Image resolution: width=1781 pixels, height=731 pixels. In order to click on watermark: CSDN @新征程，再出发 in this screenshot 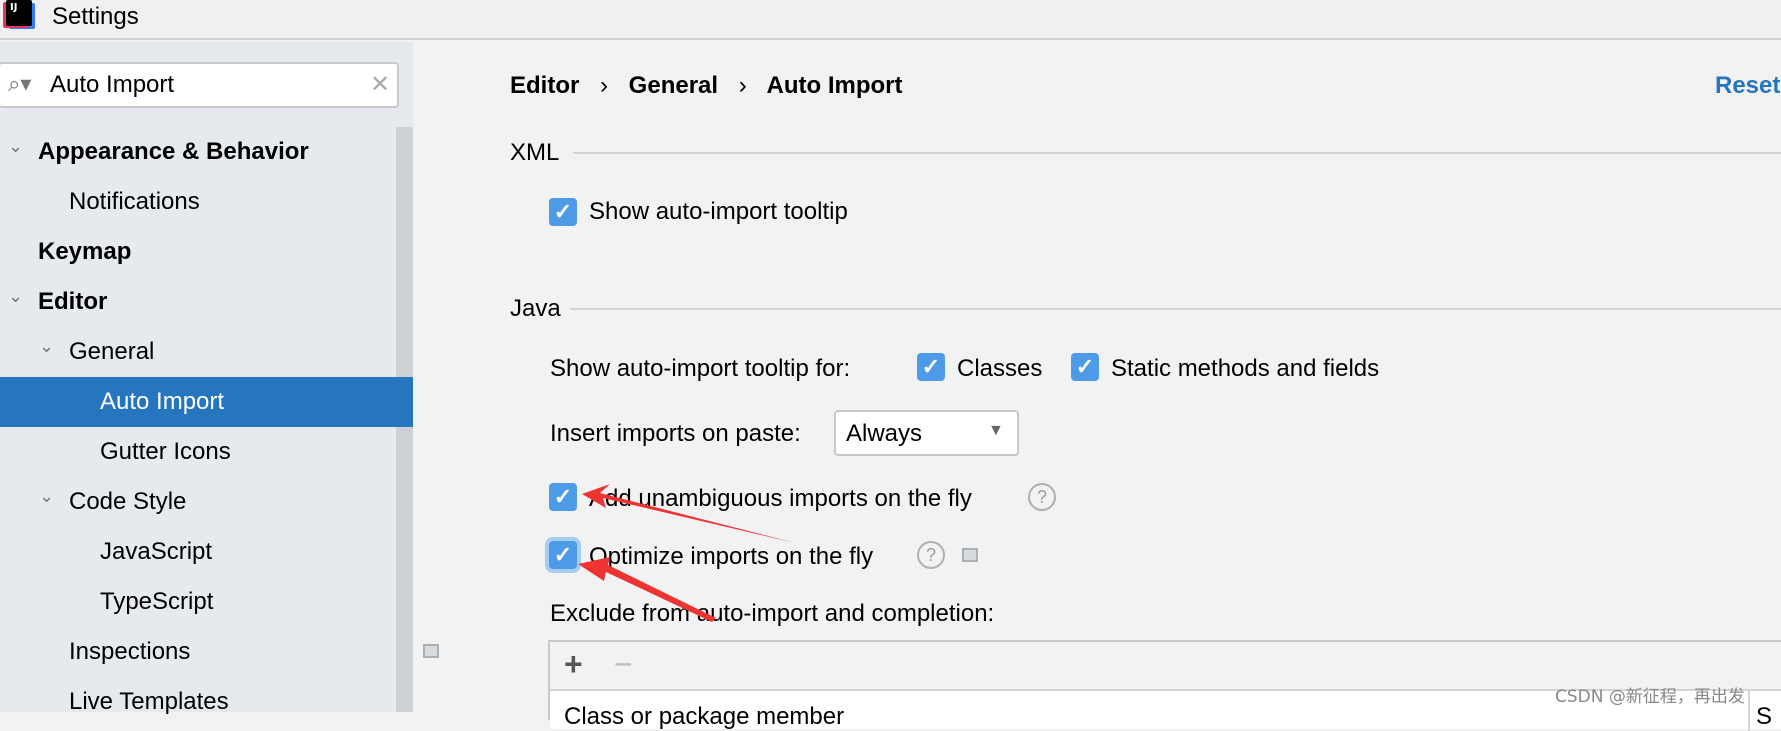, I will do `click(1650, 697)`.